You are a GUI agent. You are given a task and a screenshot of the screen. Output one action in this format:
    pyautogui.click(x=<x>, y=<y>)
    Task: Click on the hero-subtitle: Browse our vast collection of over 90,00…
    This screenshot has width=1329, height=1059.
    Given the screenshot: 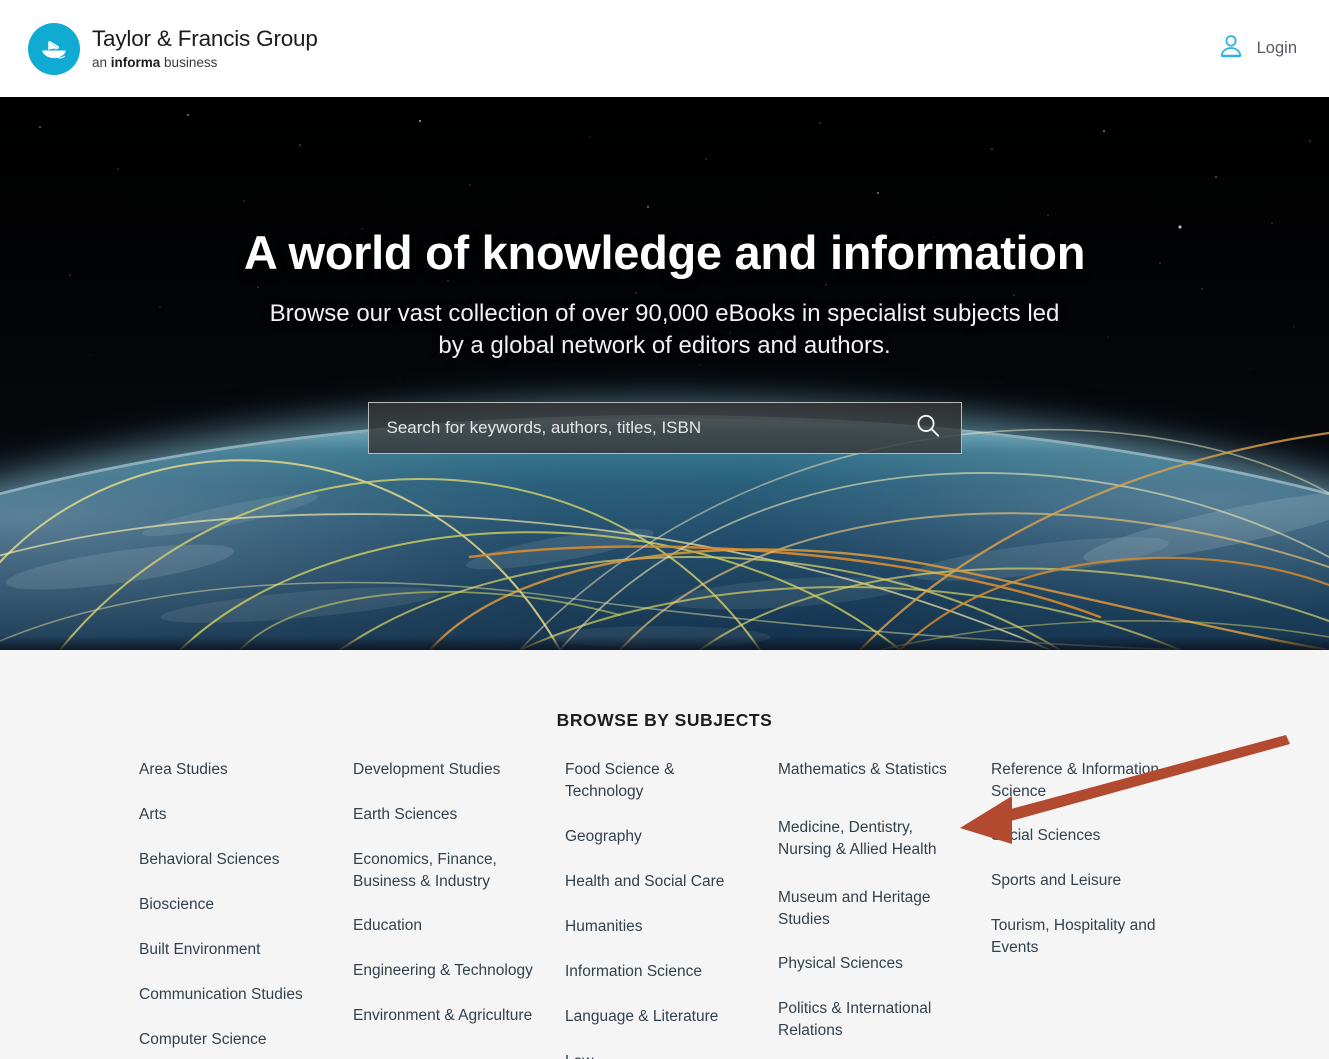 What is the action you would take?
    pyautogui.click(x=665, y=330)
    